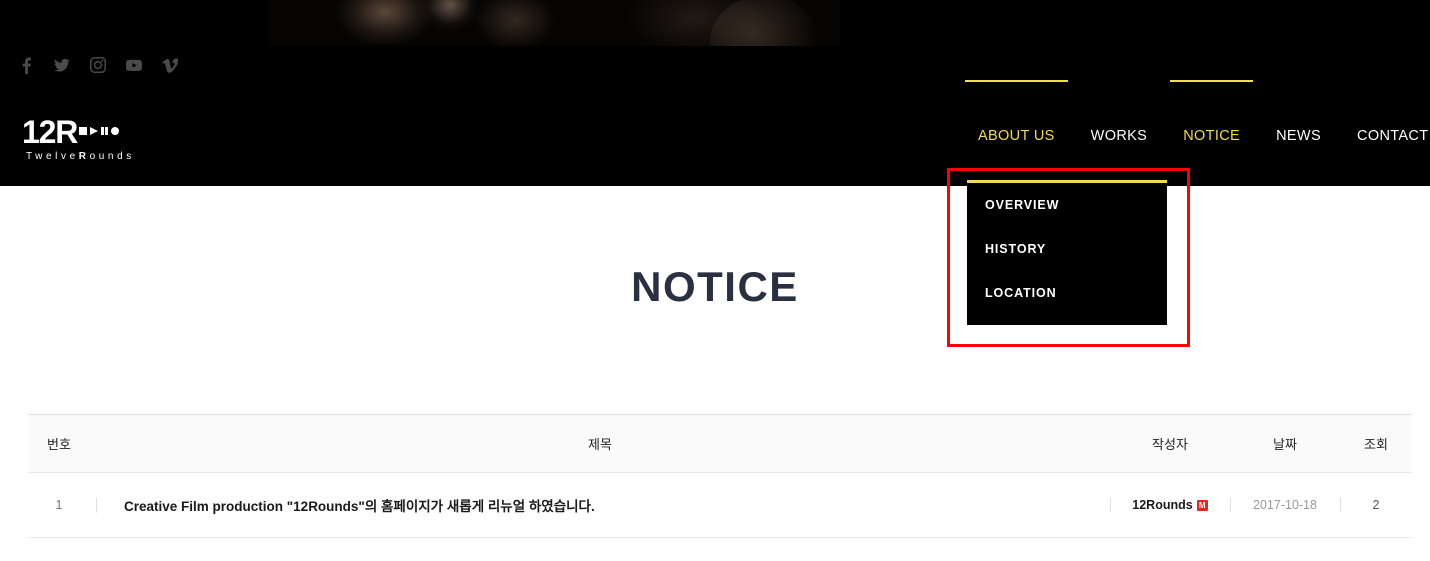  I want to click on facebook-icon, so click(26, 65).